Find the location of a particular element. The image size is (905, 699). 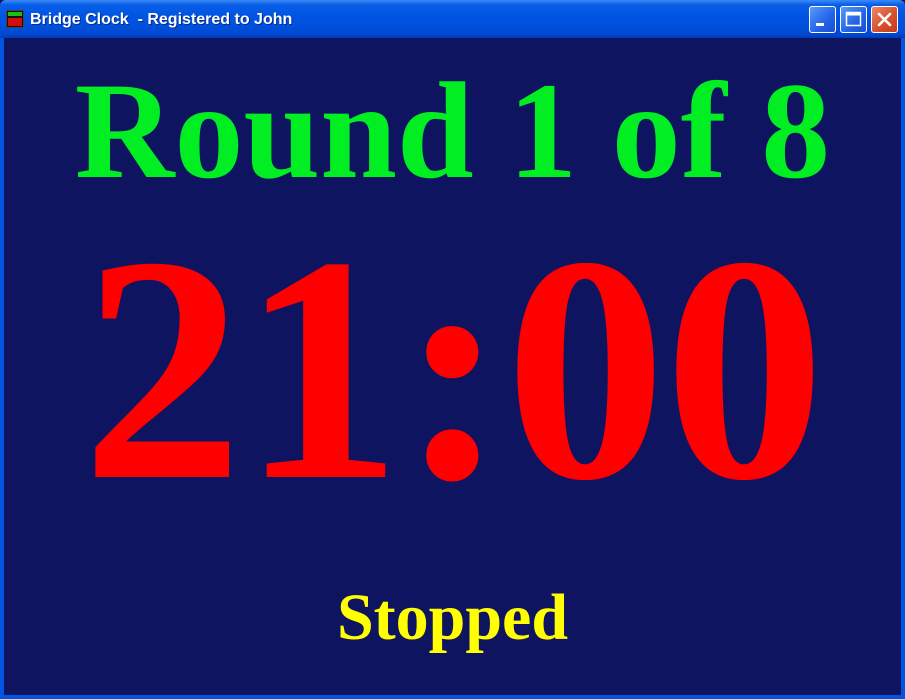

maximize-icon is located at coordinates (853, 19).